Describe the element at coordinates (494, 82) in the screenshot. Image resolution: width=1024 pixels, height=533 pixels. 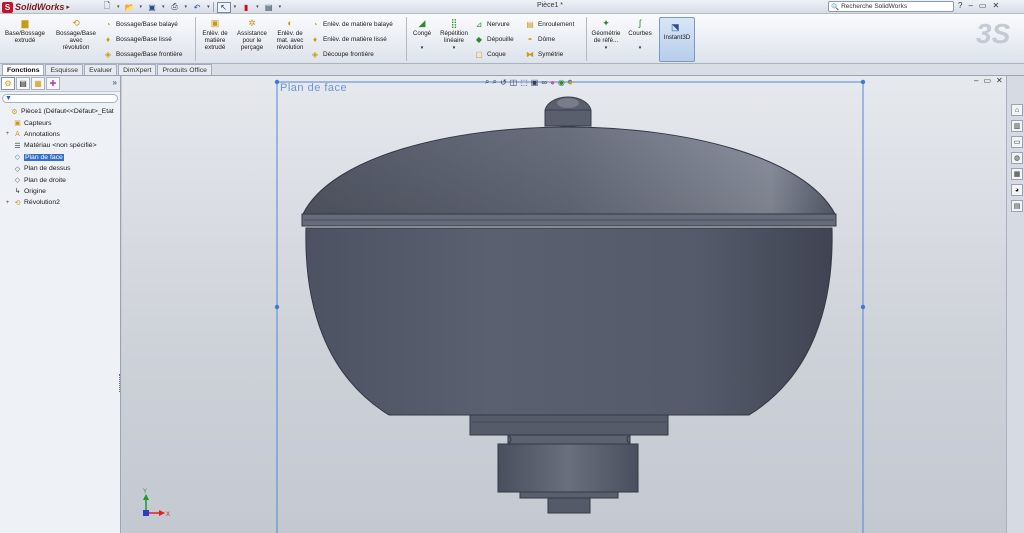
I see `zoom-to-area-icon: ⌕` at that location.